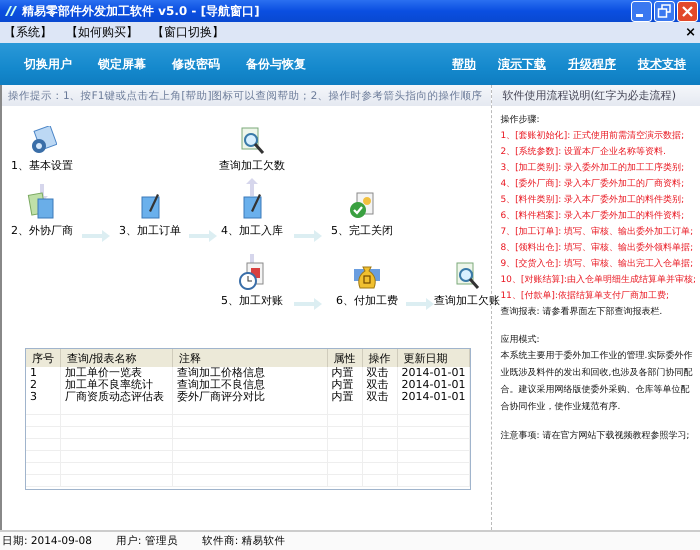 This screenshot has height=550, width=700. What do you see at coordinates (690, 32) in the screenshot?
I see `close-child-button: ×` at bounding box center [690, 32].